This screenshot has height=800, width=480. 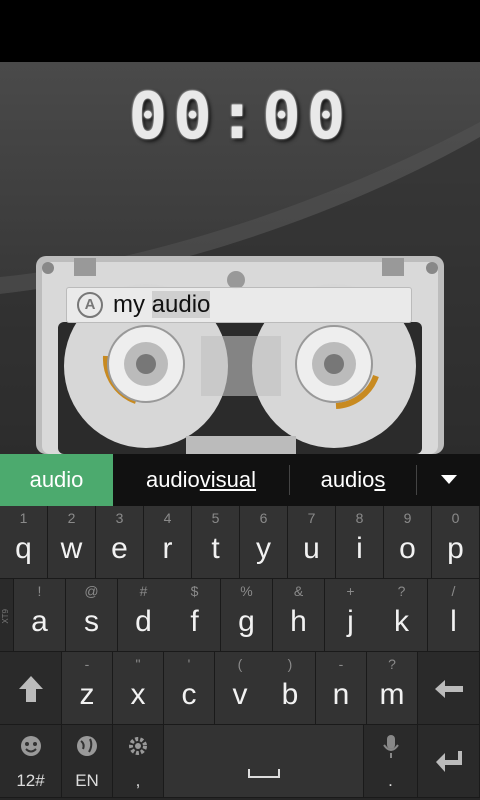 What do you see at coordinates (240, 31) in the screenshot?
I see `status-bar` at bounding box center [240, 31].